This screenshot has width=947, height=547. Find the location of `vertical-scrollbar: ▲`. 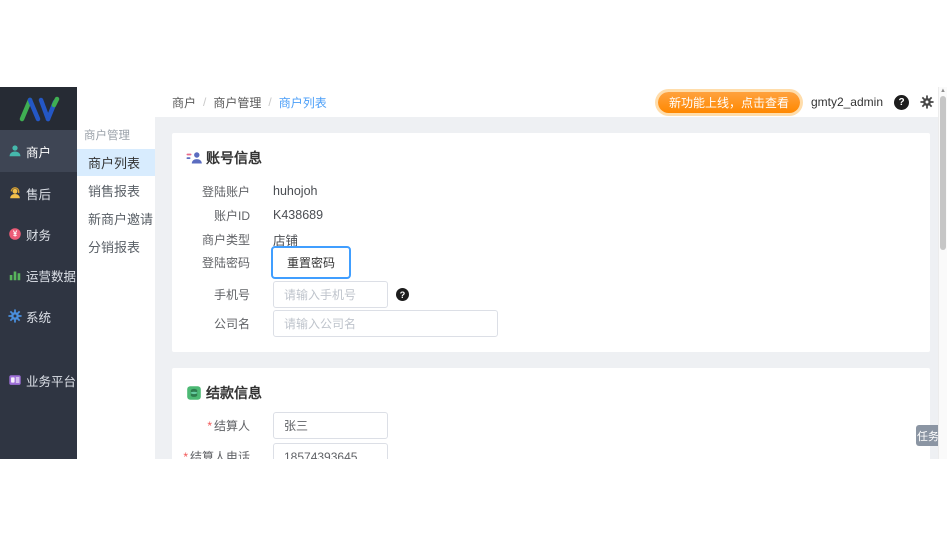

vertical-scrollbar: ▲ is located at coordinates (942, 273).